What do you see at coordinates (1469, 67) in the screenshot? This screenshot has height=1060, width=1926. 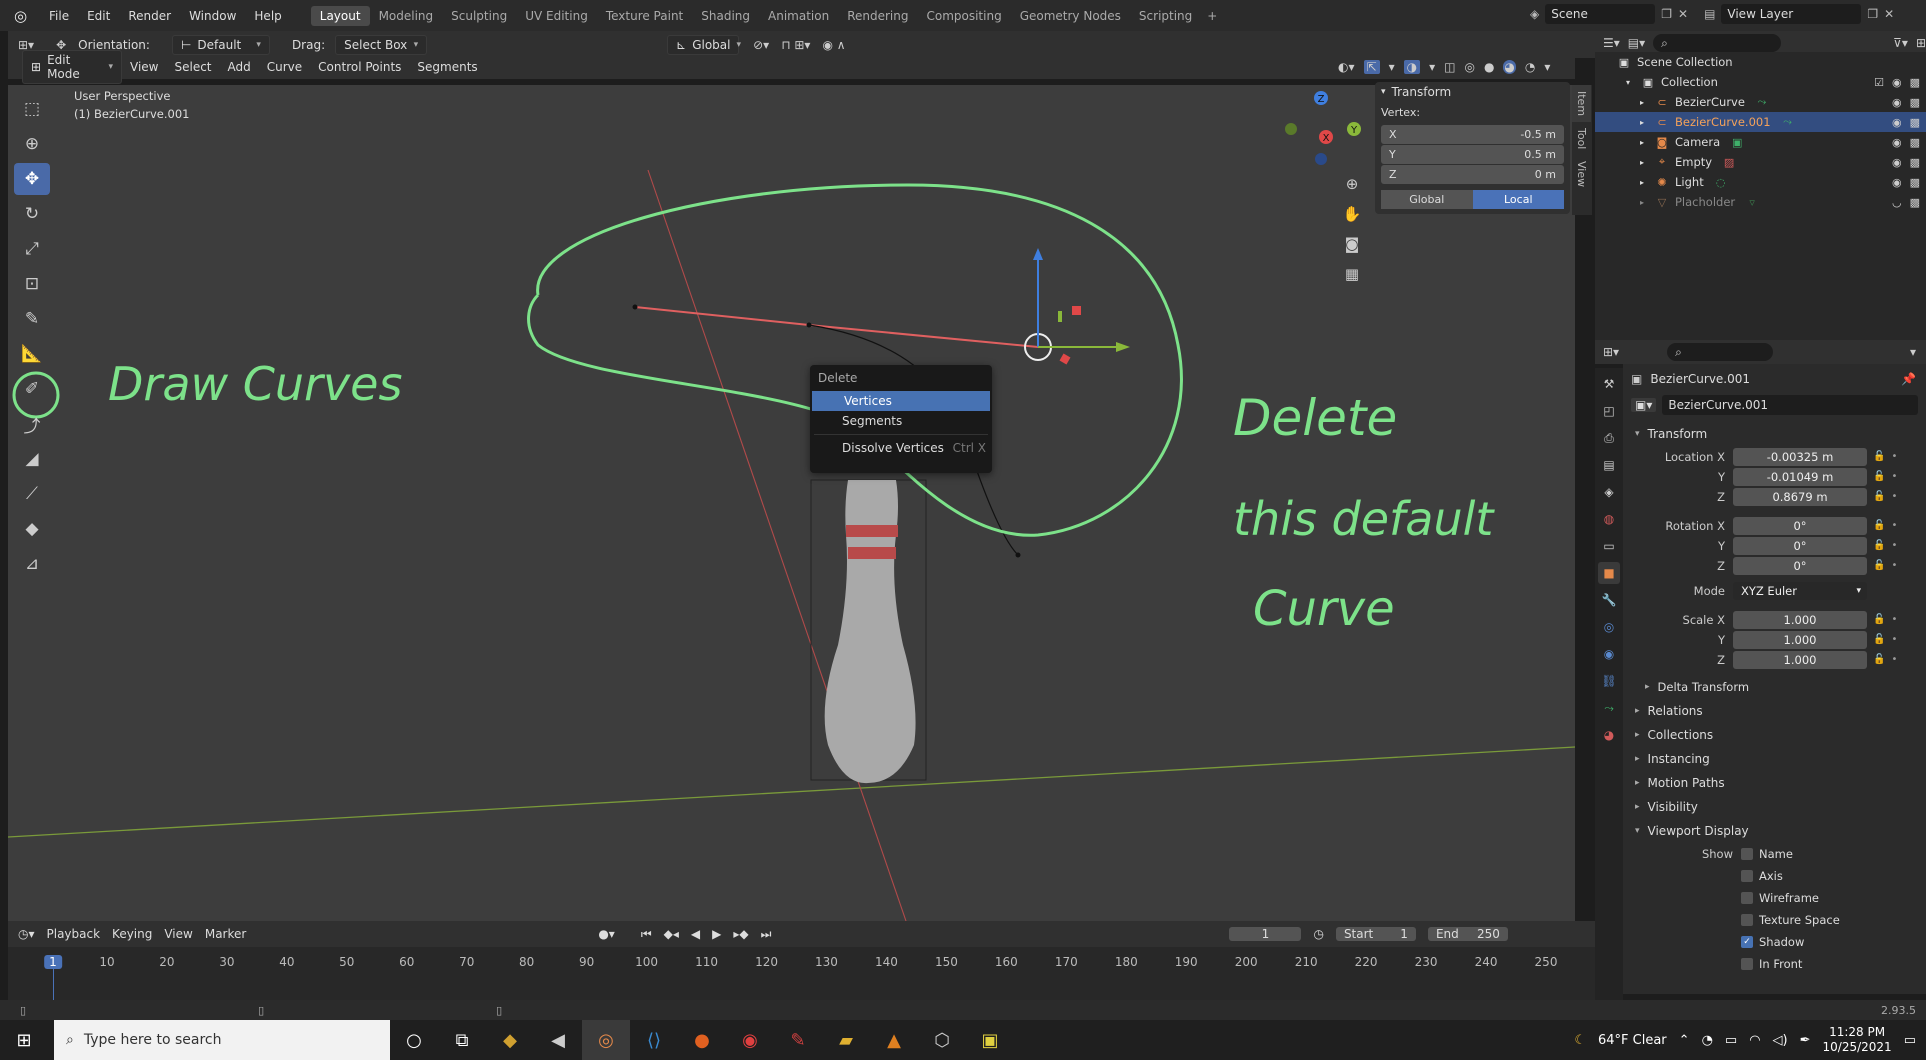 I see `wireframe-shading-icon: ◎` at bounding box center [1469, 67].